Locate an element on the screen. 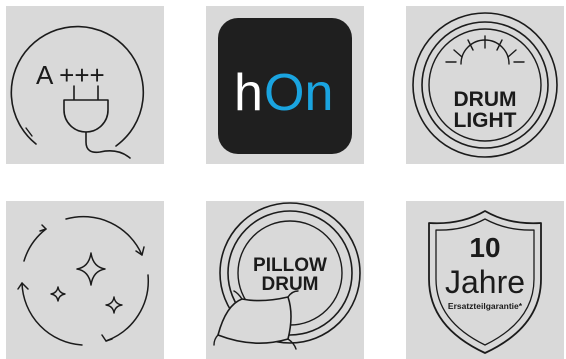 This screenshot has height=359, width=566. sparkle-cycle-icon is located at coordinates (83, 280).